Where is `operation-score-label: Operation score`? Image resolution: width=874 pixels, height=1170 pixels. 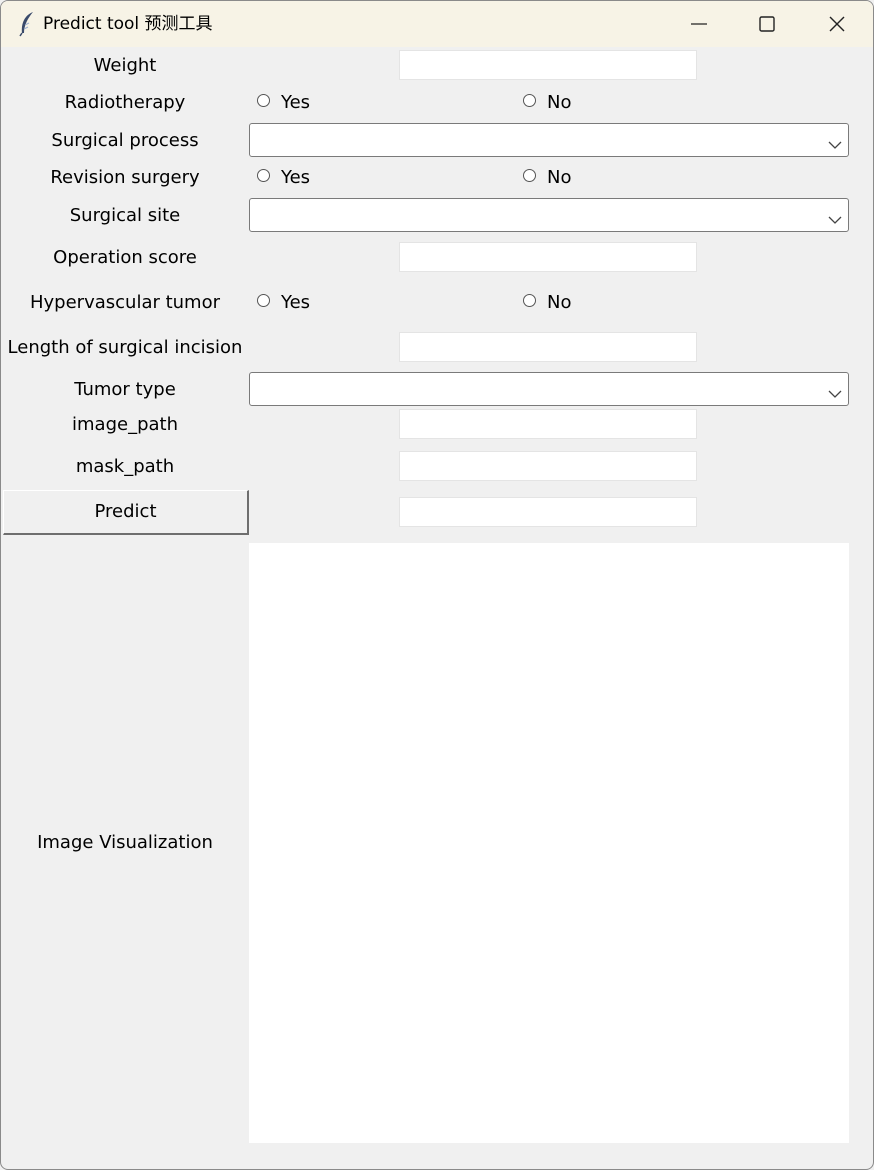 operation-score-label: Operation score is located at coordinates (125, 257).